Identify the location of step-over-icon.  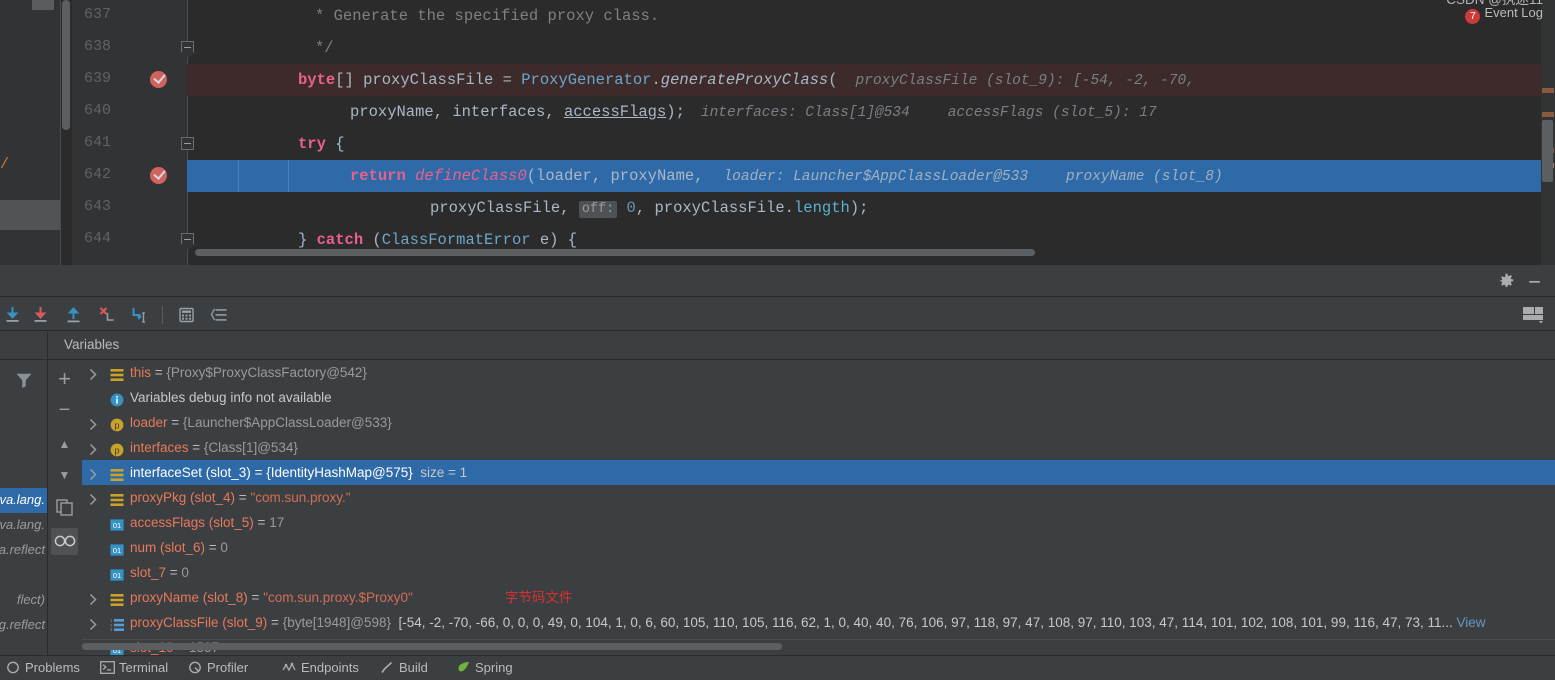
(12, 315).